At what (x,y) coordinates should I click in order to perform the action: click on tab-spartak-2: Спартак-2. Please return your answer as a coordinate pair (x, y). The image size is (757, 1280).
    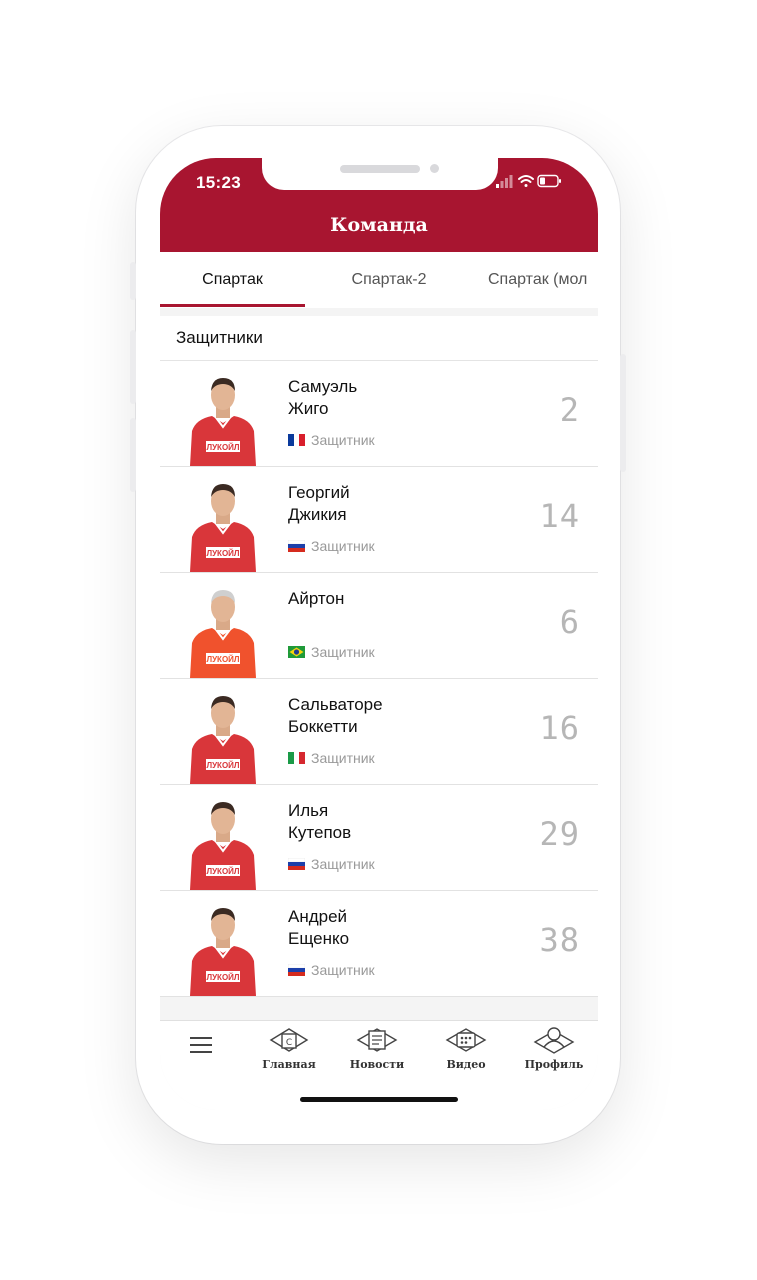
    Looking at the image, I should click on (389, 280).